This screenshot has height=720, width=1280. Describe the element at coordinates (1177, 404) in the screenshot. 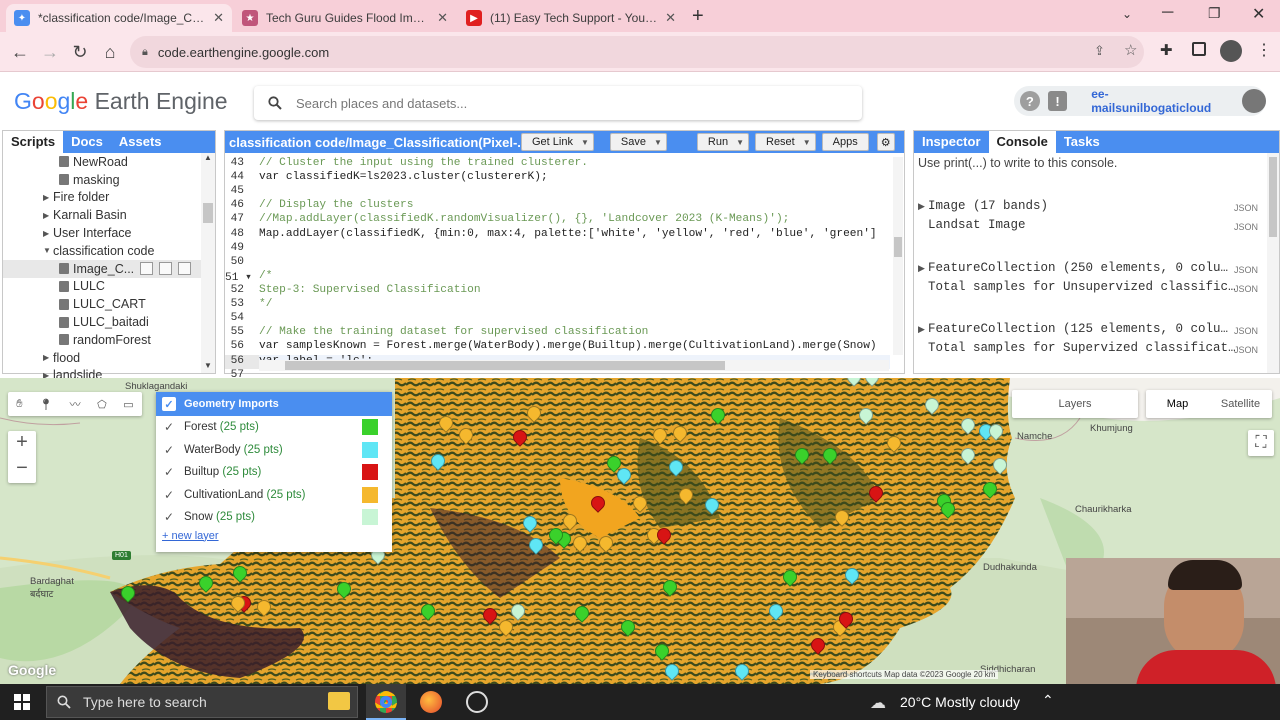

I see `map-type-map: Map` at that location.